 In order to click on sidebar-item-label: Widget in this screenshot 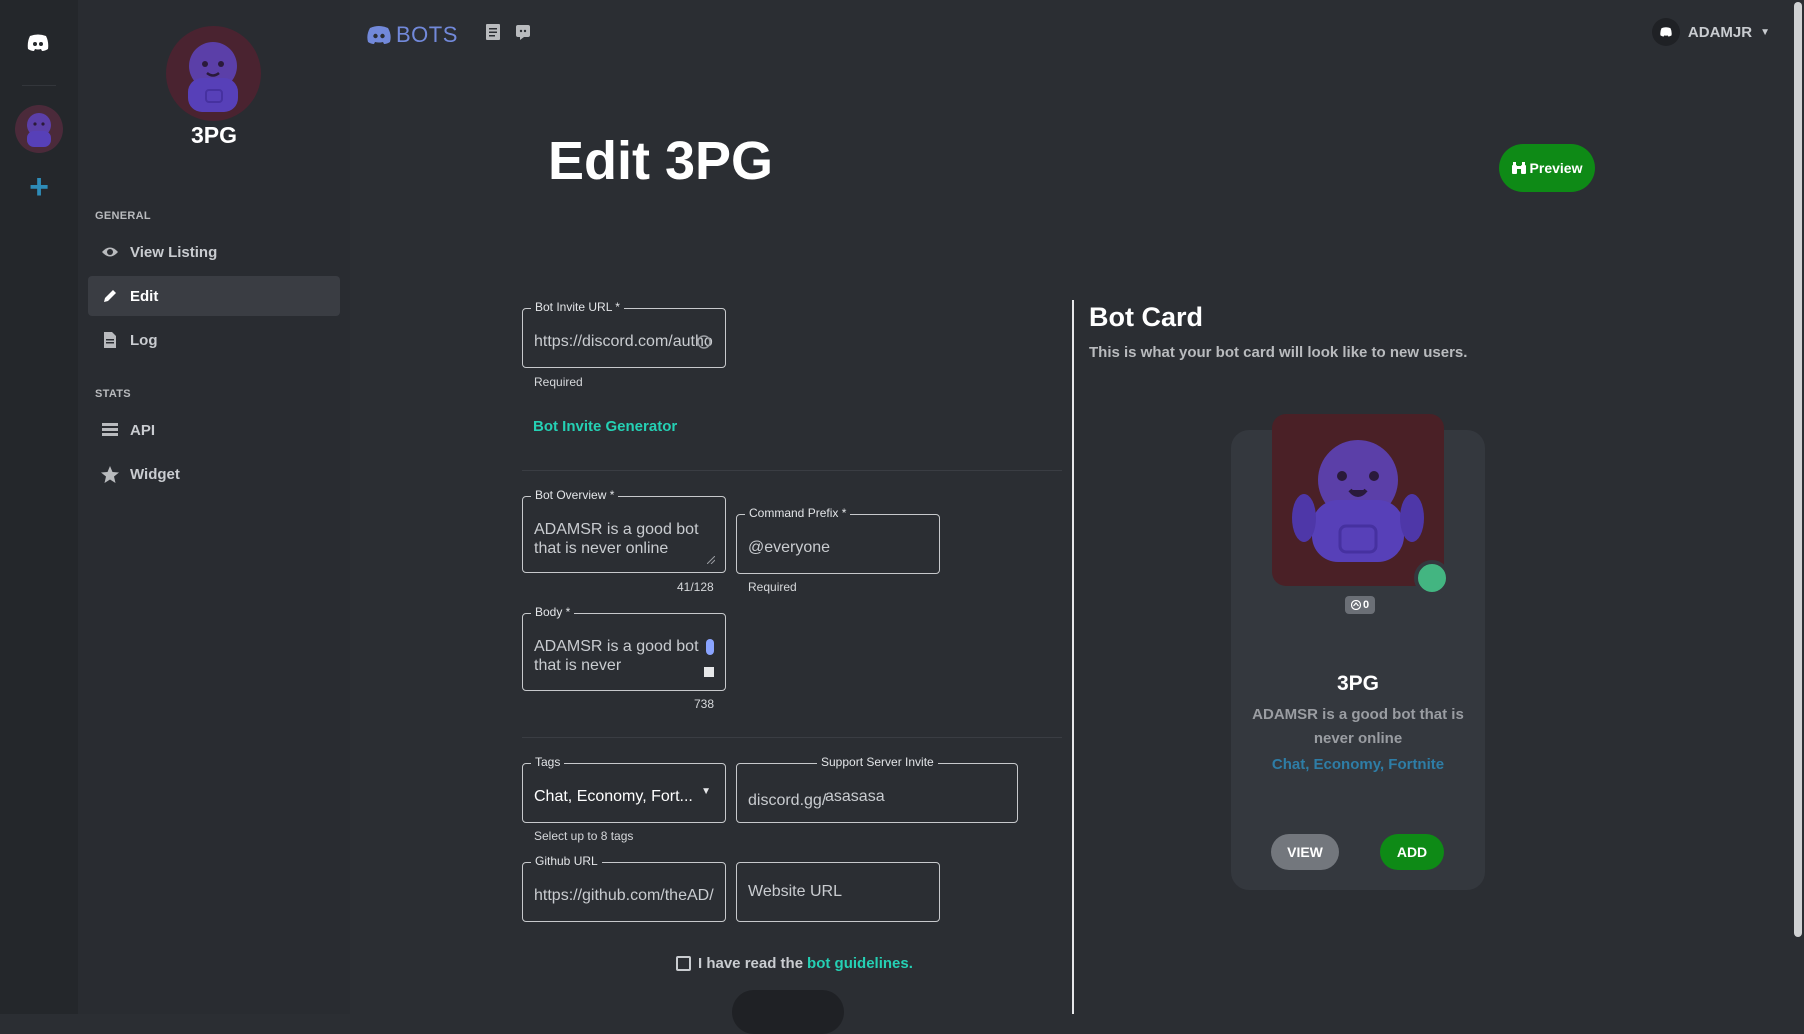, I will do `click(155, 474)`.